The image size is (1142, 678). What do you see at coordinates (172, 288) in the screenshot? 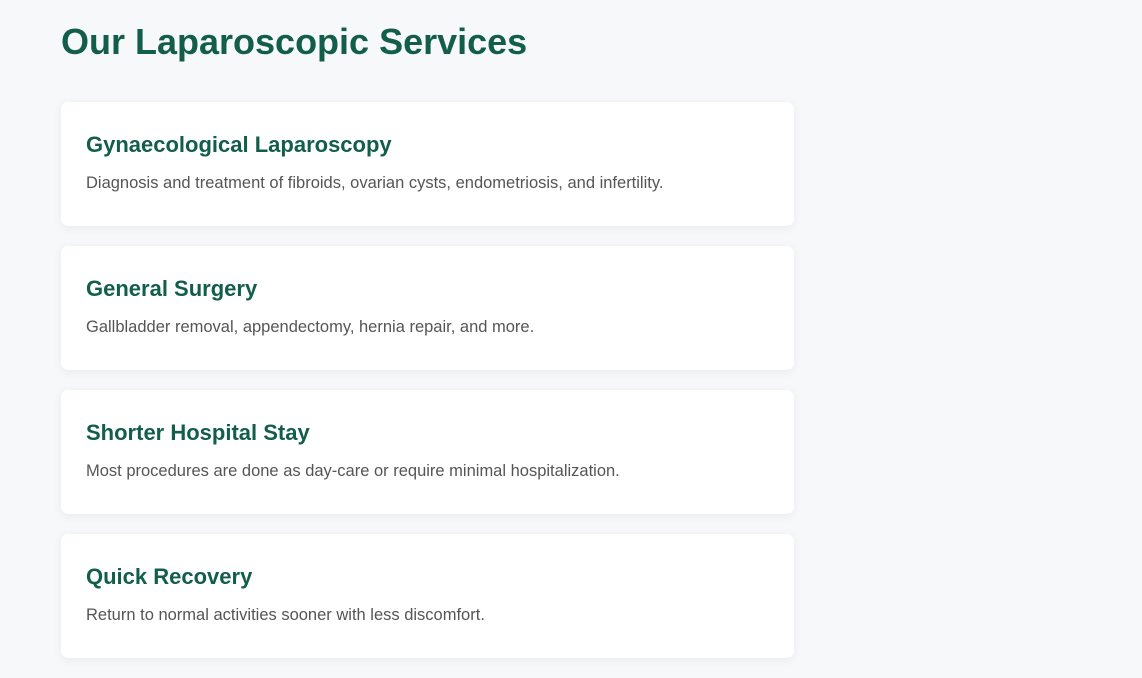
I see `service-card-title: General Surgery` at bounding box center [172, 288].